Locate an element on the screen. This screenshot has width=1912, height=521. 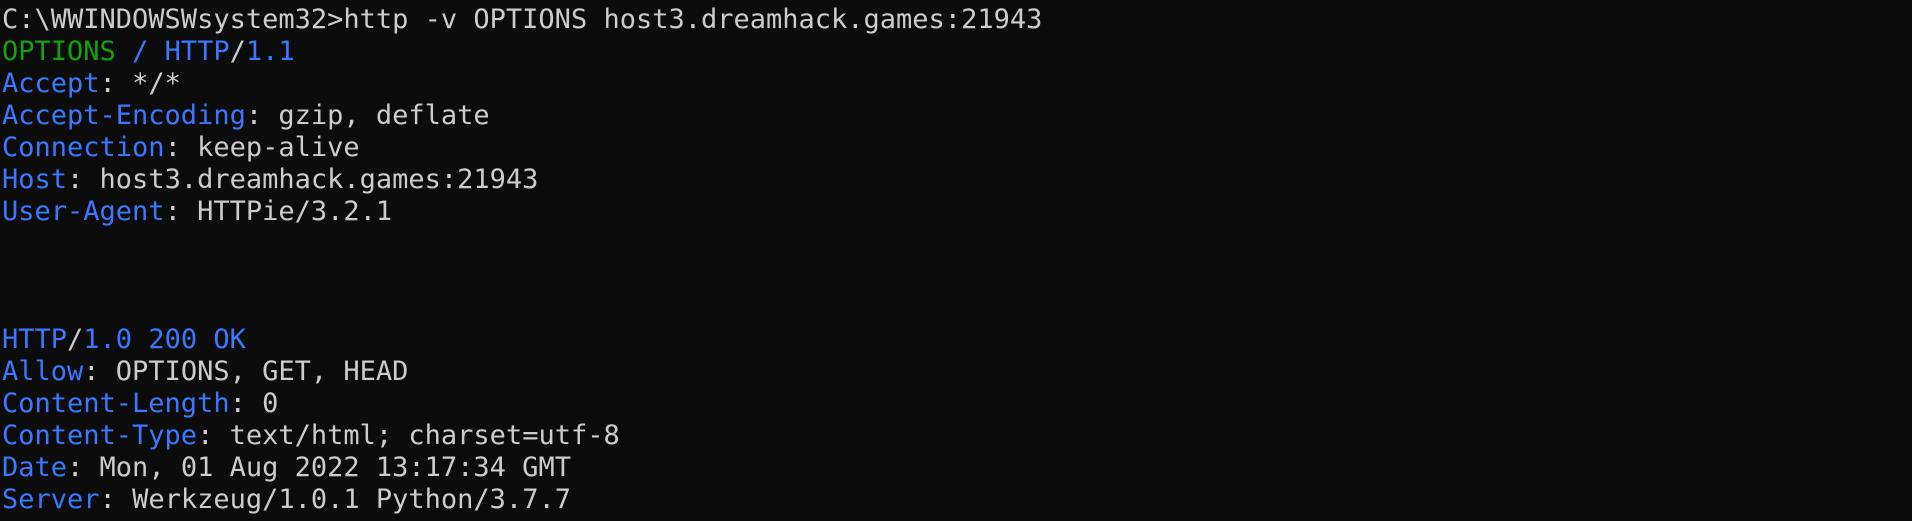
header-name: Accept is located at coordinates (51, 83).